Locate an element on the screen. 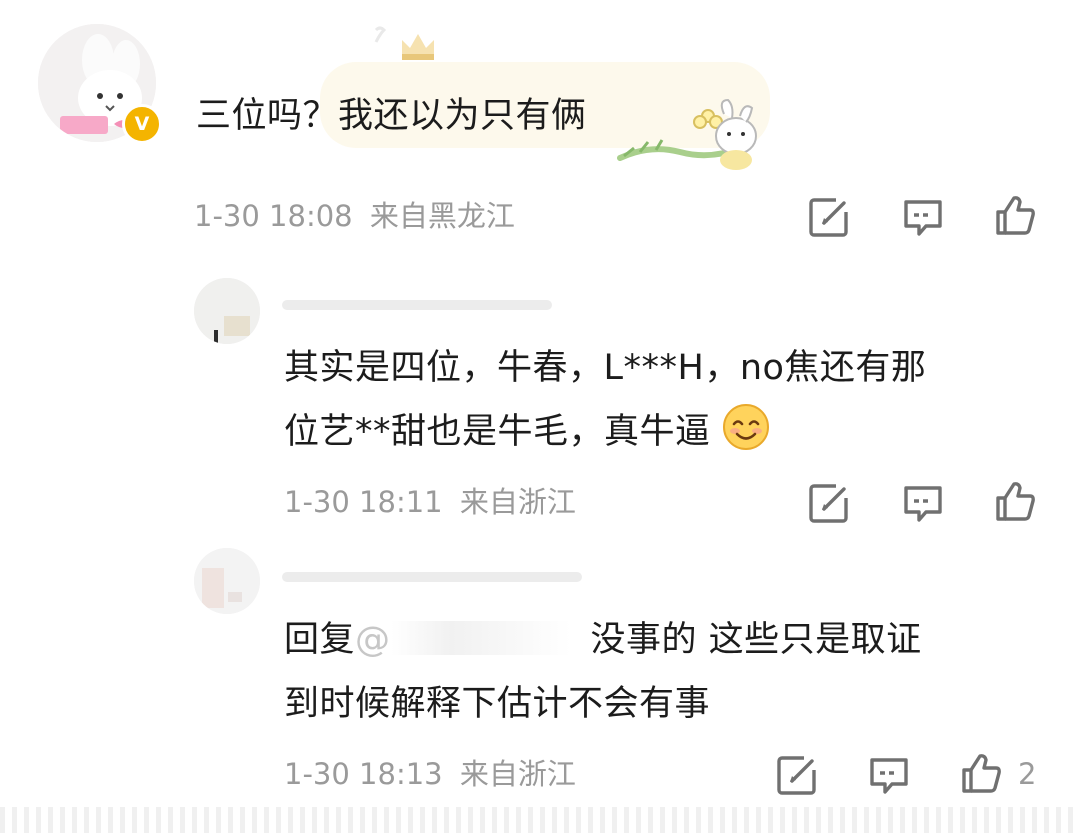 This screenshot has width=1080, height=833. comment-meta: 1-30 18:08 来自黑龙江 is located at coordinates (354, 216).